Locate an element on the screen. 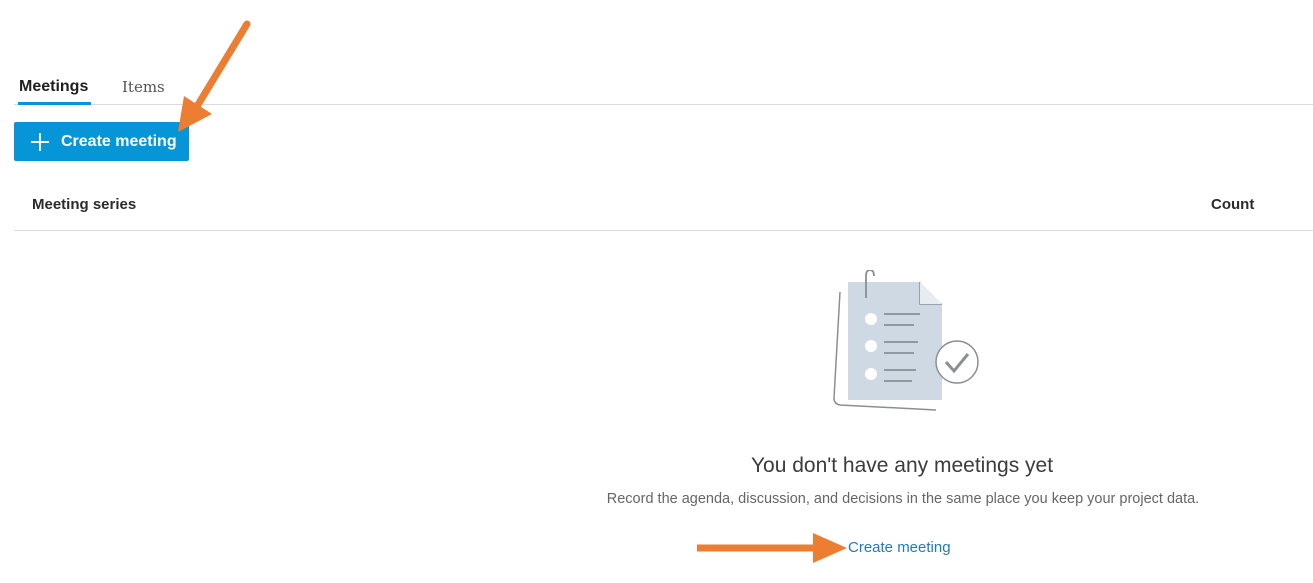 The height and width of the screenshot is (583, 1313). column-header-meeting-series: Meeting series is located at coordinates (84, 204).